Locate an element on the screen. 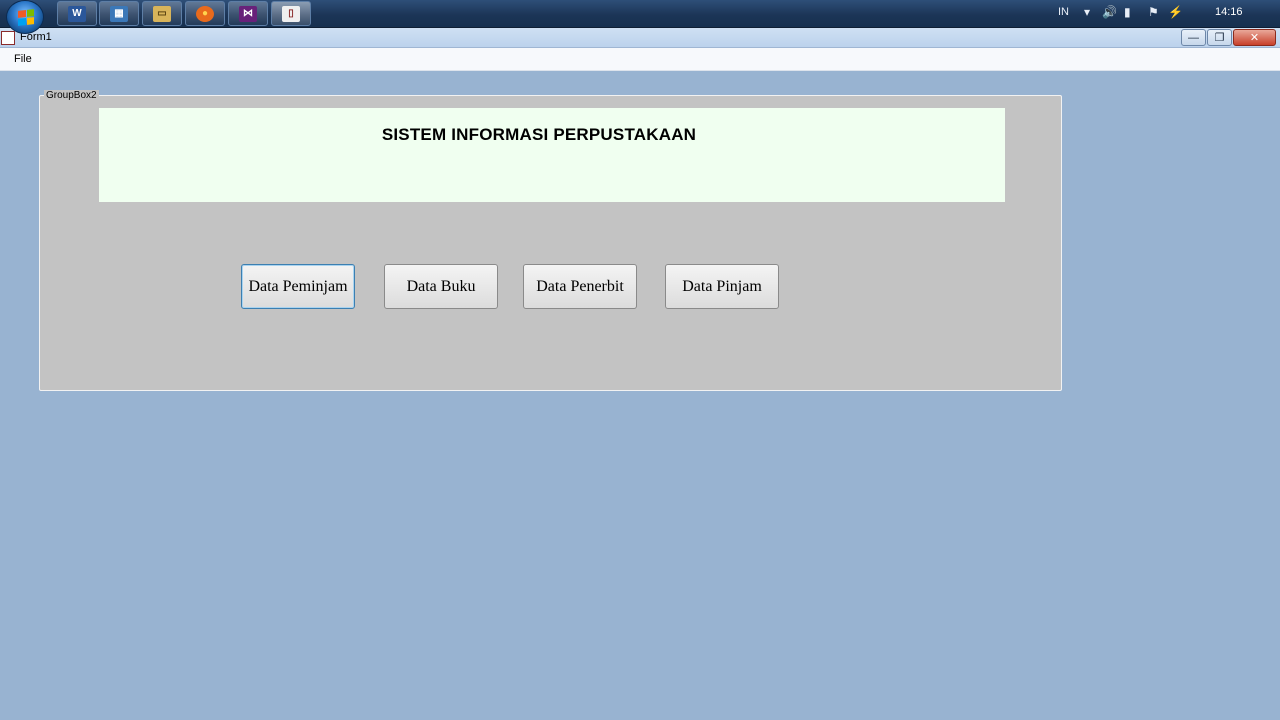  restore-icon: ❐ is located at coordinates (1219, 38).